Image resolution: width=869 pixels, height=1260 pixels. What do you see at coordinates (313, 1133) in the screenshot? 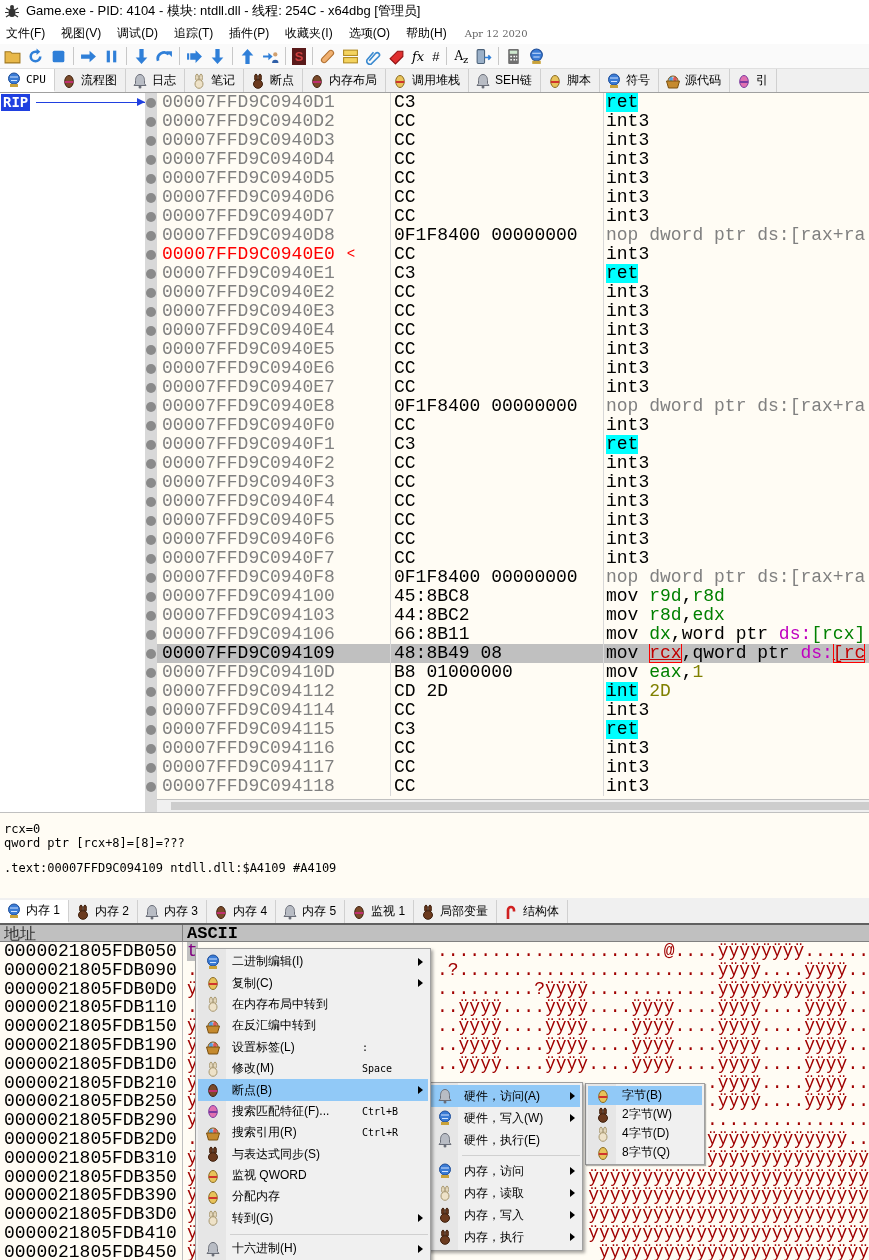
I see `menu-item: 搜索引用(R) Ctrl+R` at bounding box center [313, 1133].